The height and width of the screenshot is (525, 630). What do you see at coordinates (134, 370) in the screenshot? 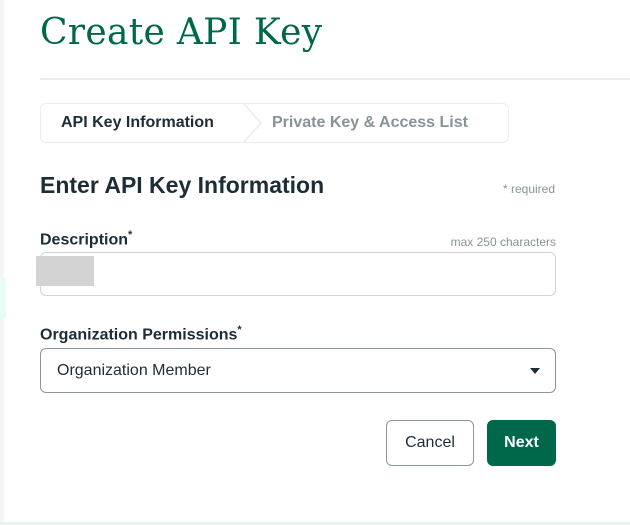
I see `select-value: Organization Member` at bounding box center [134, 370].